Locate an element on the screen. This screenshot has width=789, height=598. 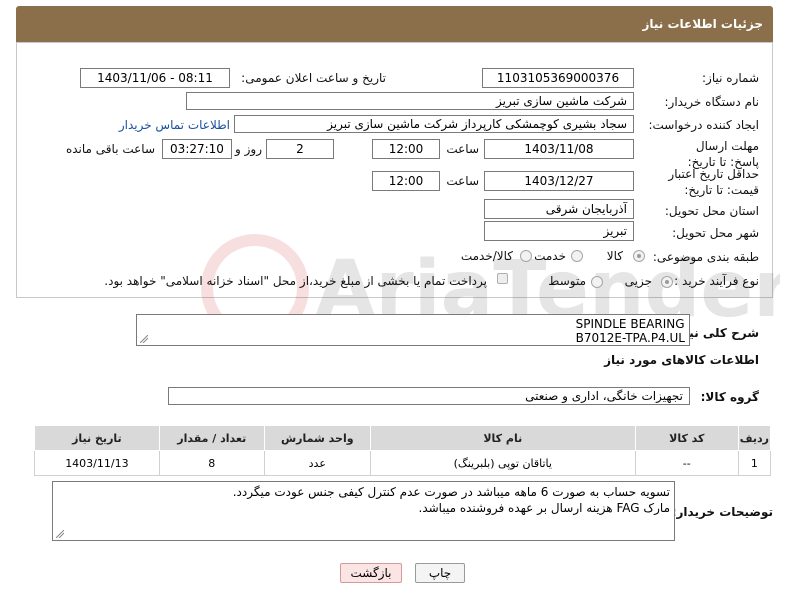
category-goods-radio is located at coordinates (639, 256).